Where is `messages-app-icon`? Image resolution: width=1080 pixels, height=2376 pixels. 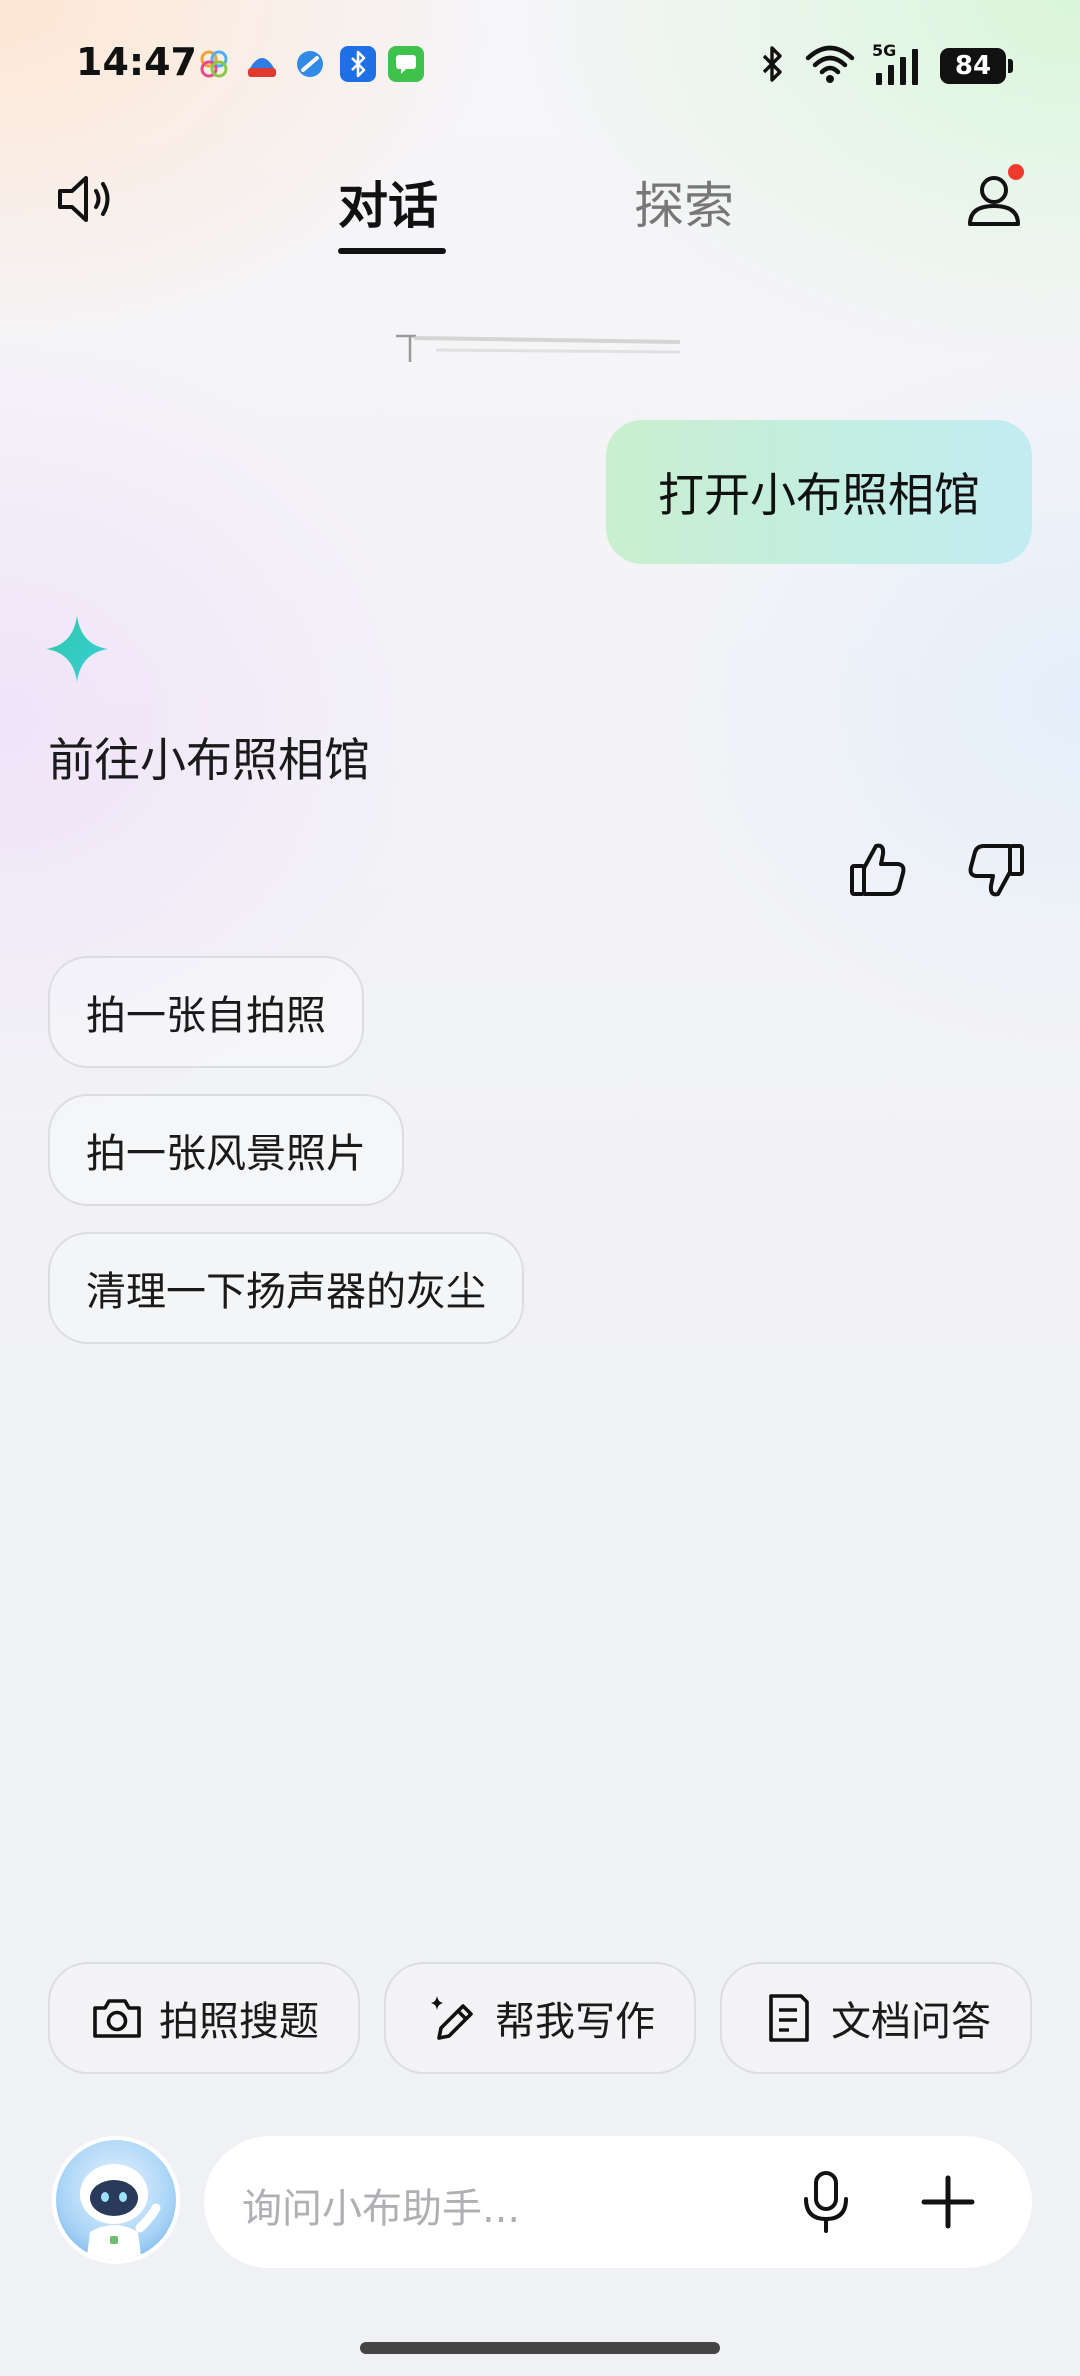
messages-app-icon is located at coordinates (406, 64).